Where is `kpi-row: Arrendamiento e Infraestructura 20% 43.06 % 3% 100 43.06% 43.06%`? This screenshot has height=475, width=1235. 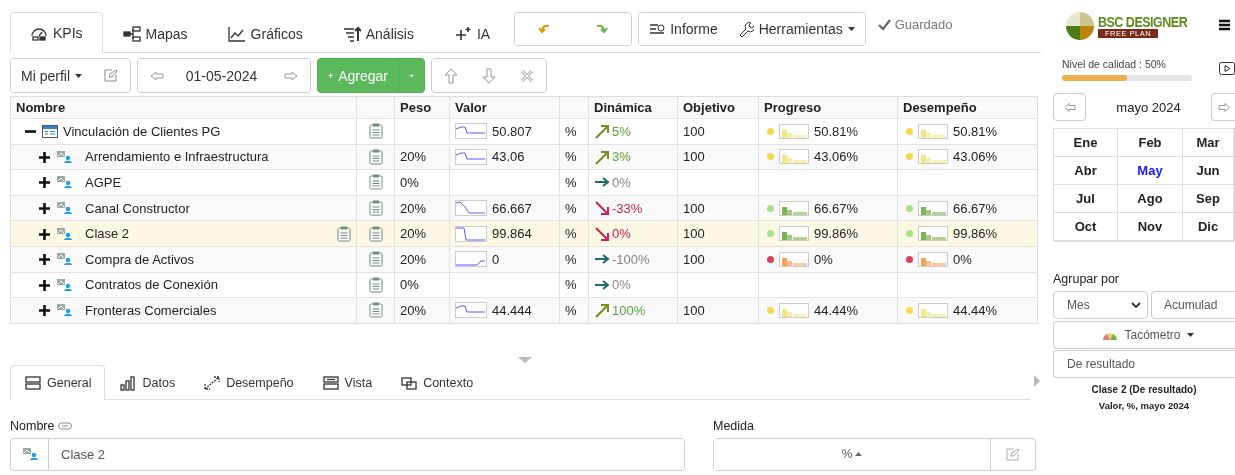
kpi-row: Arrendamiento e Infraestructura 20% 43.06 % 3% 100 43.06% 43.06% is located at coordinates (524, 156).